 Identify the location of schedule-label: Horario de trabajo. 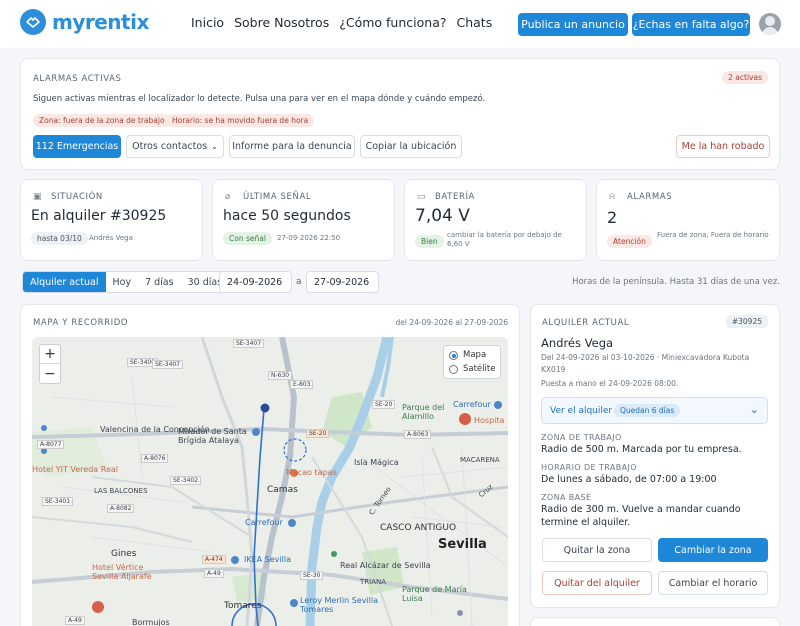
(589, 467).